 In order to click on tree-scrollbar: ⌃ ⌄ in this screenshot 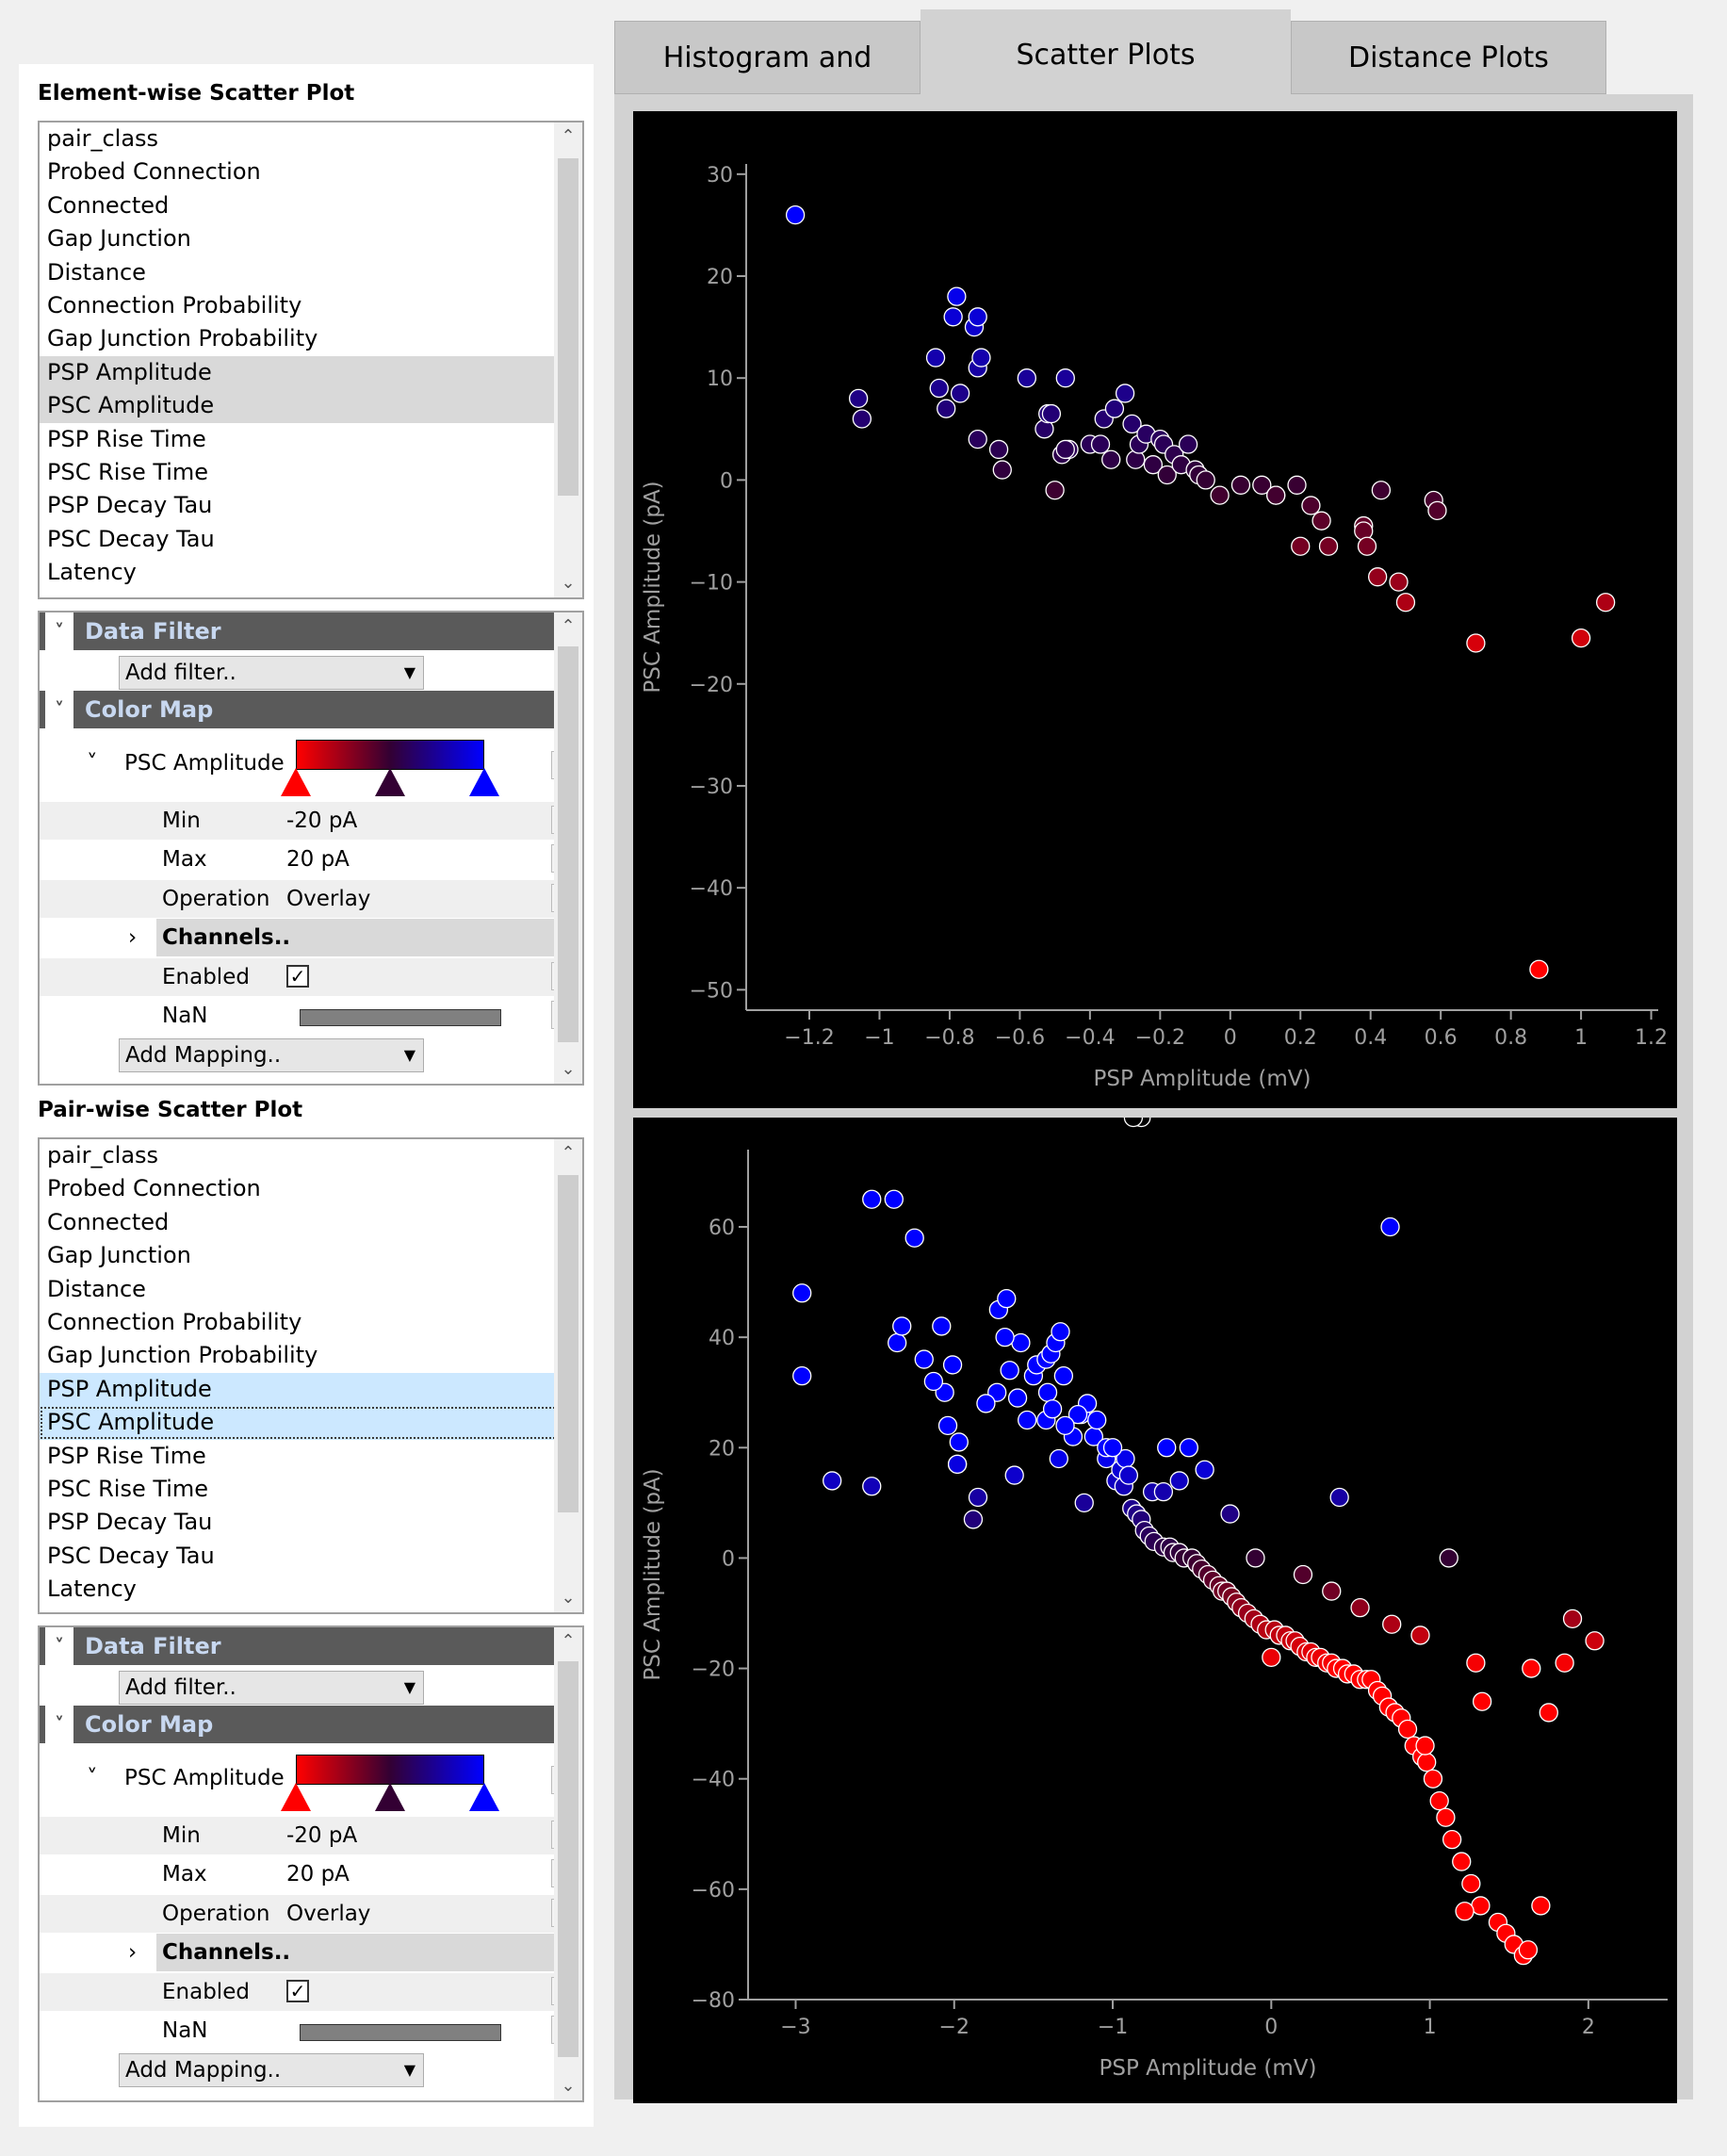, I will do `click(568, 848)`.